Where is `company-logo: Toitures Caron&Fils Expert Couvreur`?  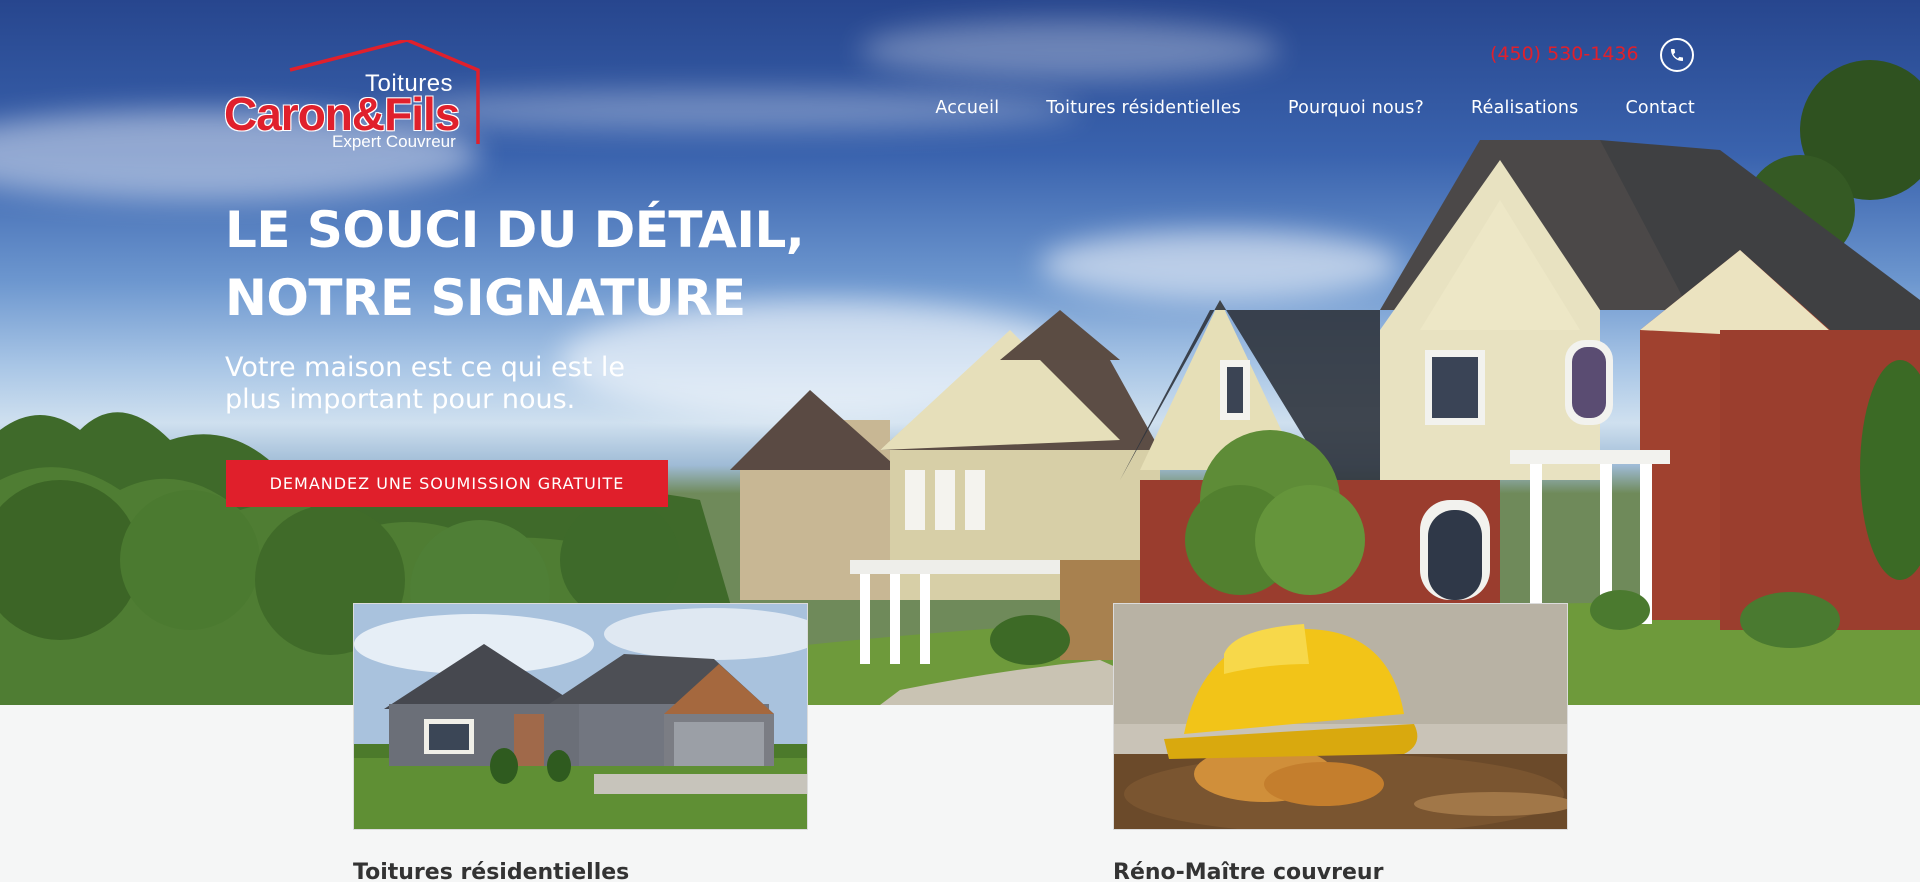 company-logo: Toitures Caron&Fils Expert Couvreur is located at coordinates (352, 96).